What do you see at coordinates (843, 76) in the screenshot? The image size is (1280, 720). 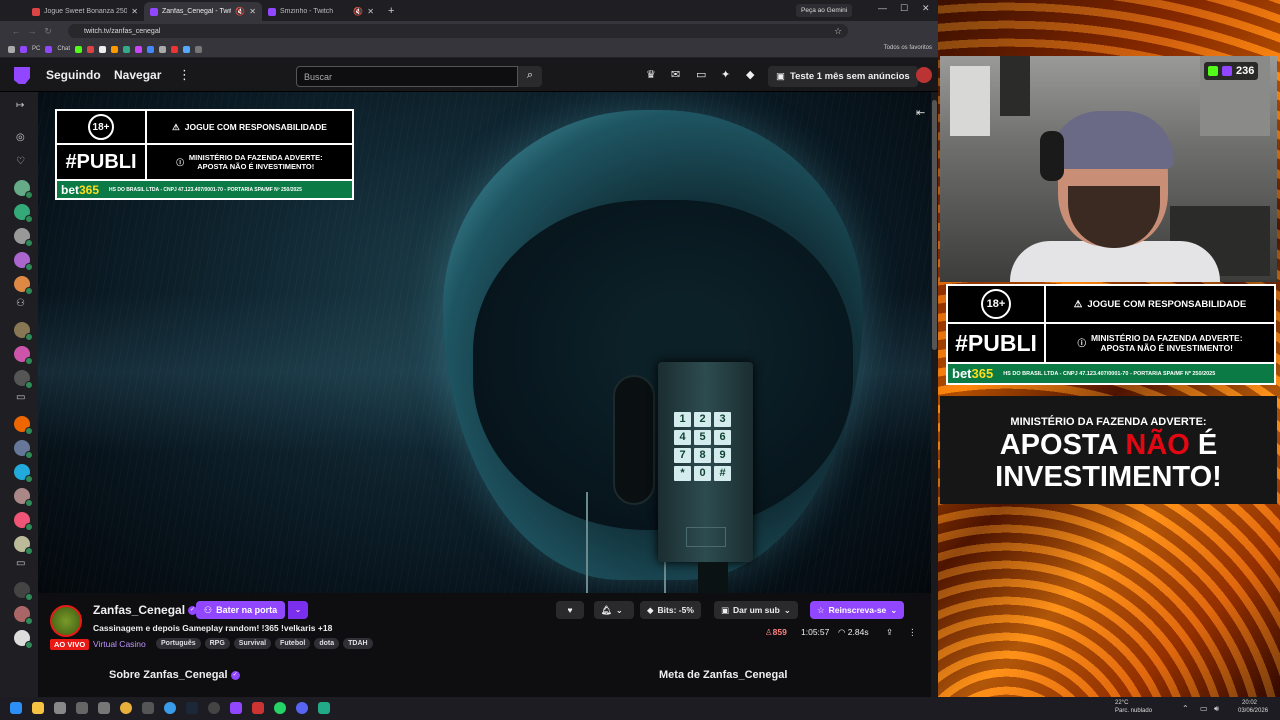 I see `ad-free-trial-button: ▣ Teste 1 mês sem anúncios` at bounding box center [843, 76].